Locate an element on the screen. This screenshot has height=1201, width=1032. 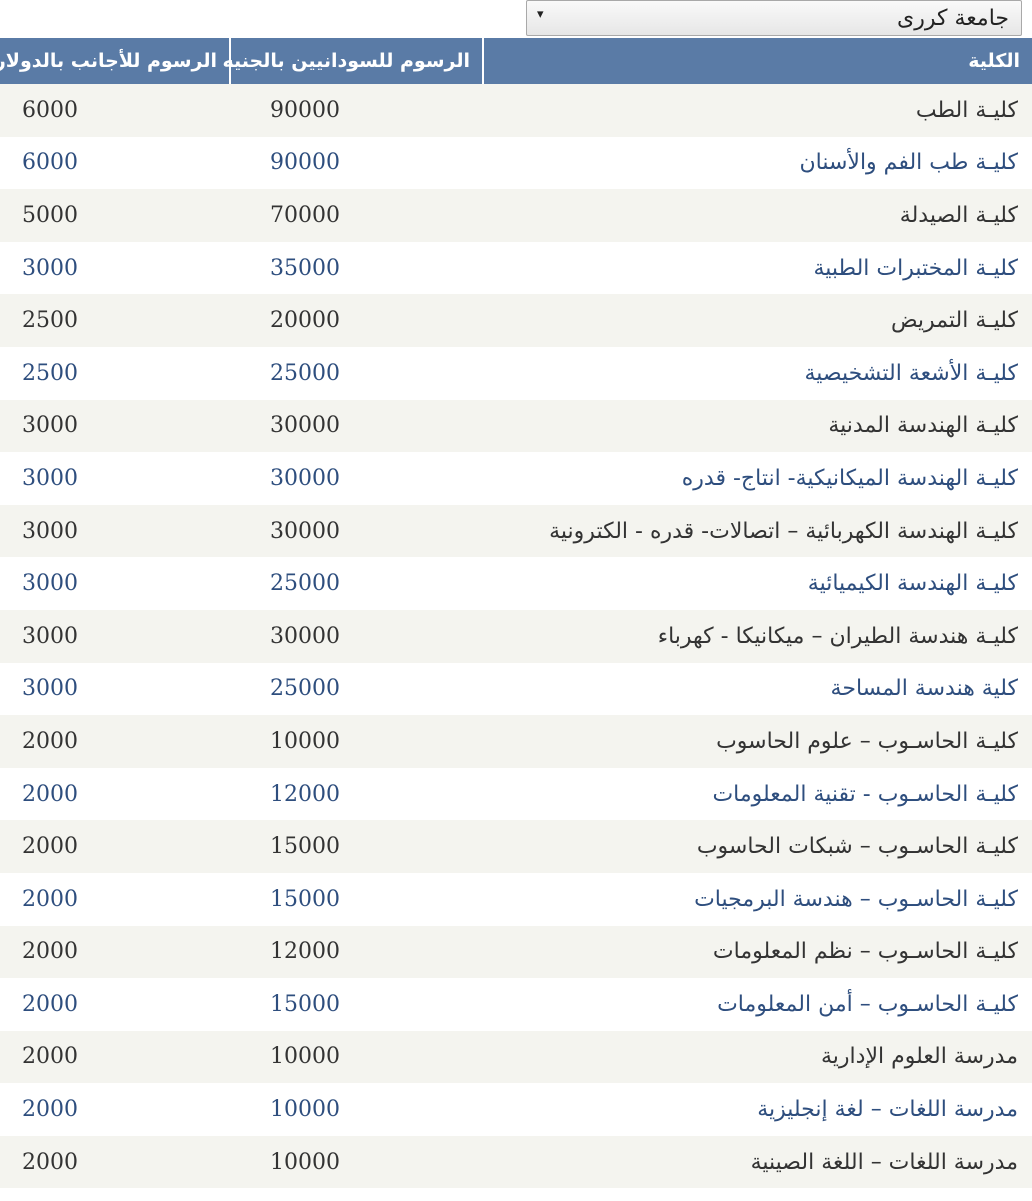
table-row: كليـة الحاسـوب – شبكات الحاسوب 15000 2000 is located at coordinates (516, 846).